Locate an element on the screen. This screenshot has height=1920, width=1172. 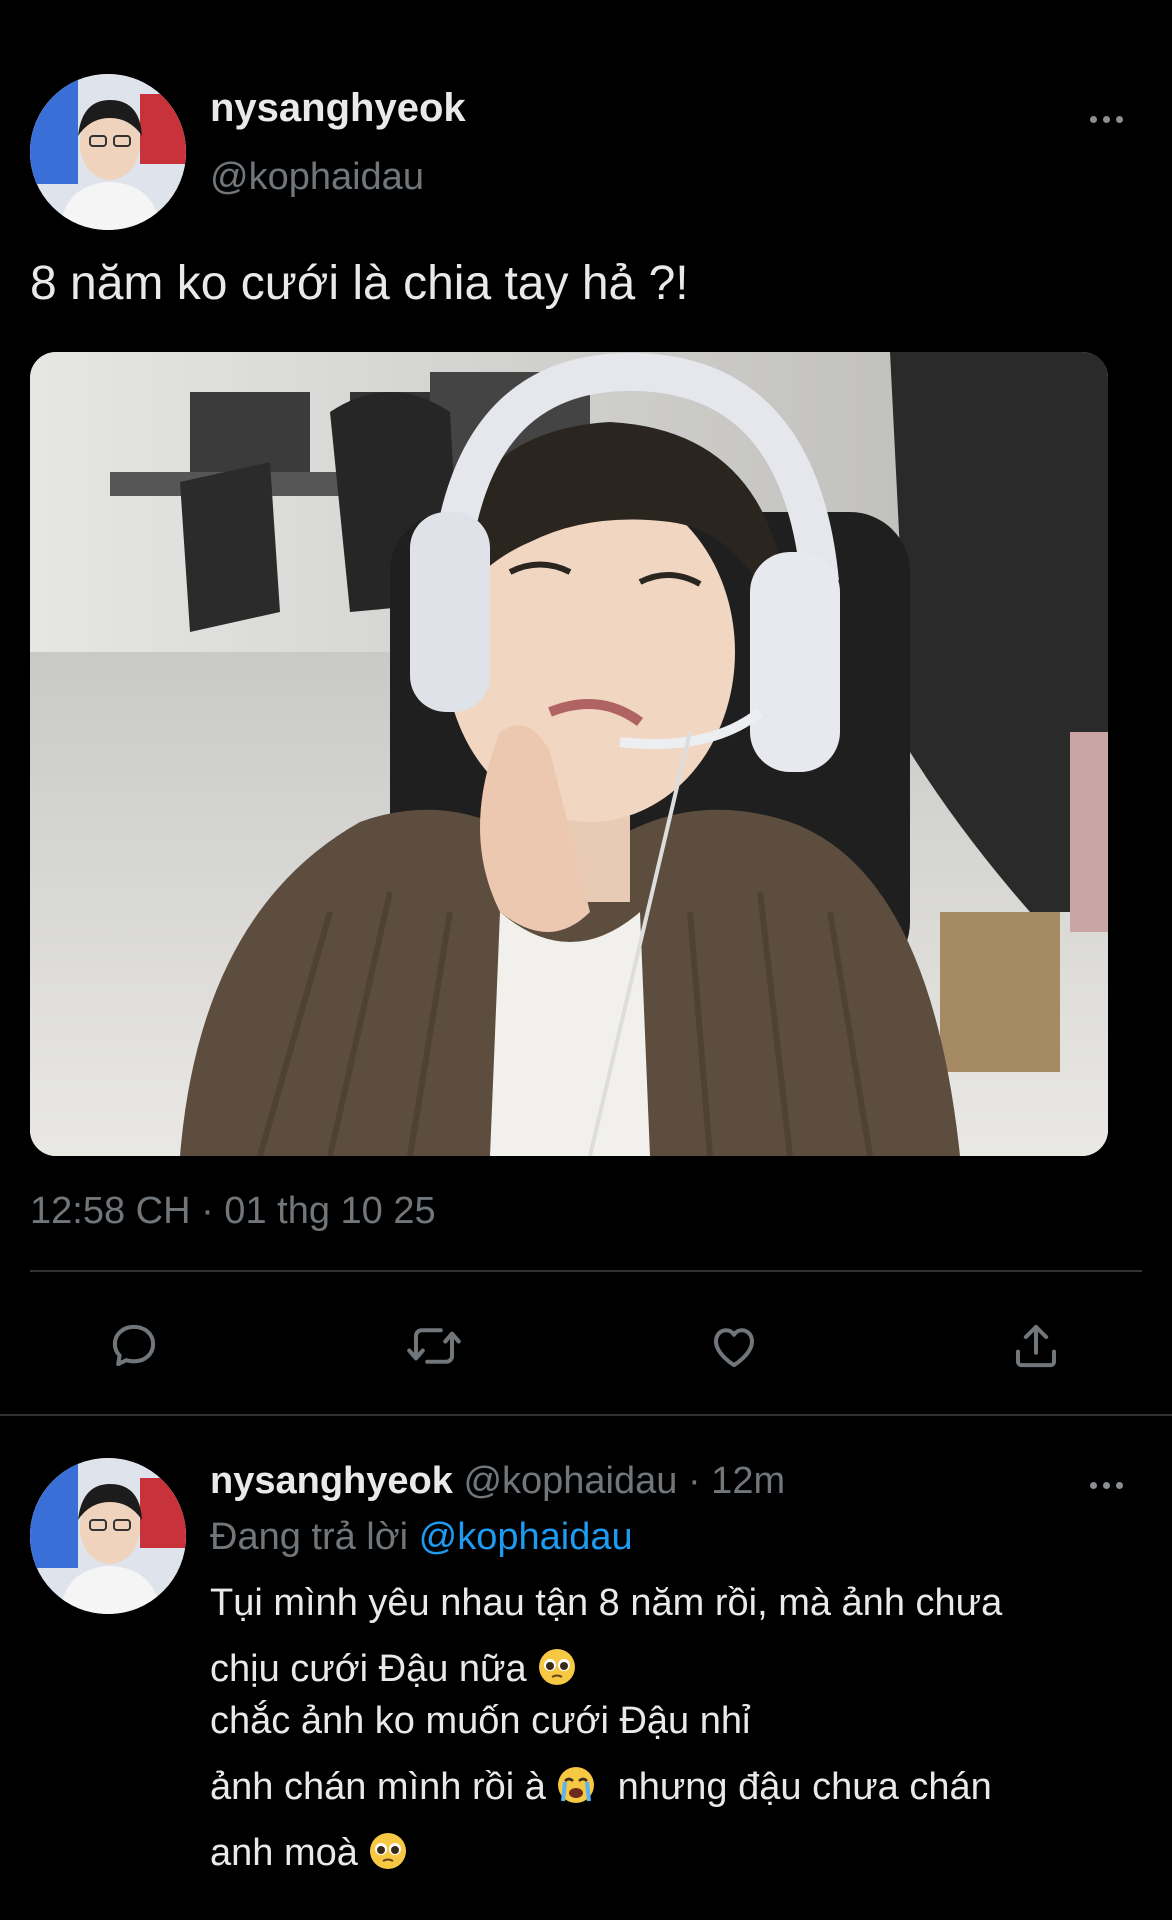
author-display-name: nysanghyeok is located at coordinates (338, 108).